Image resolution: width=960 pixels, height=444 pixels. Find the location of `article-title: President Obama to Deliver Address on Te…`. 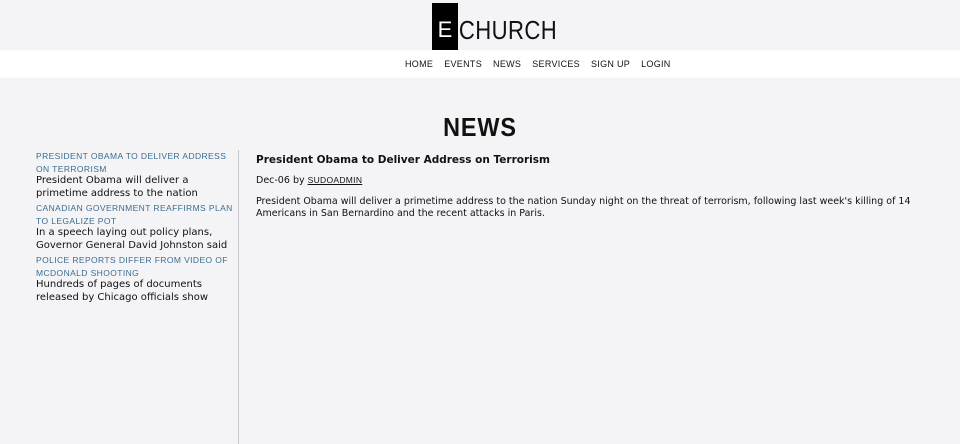

article-title: President Obama to Deliver Address on Te… is located at coordinates (403, 160).